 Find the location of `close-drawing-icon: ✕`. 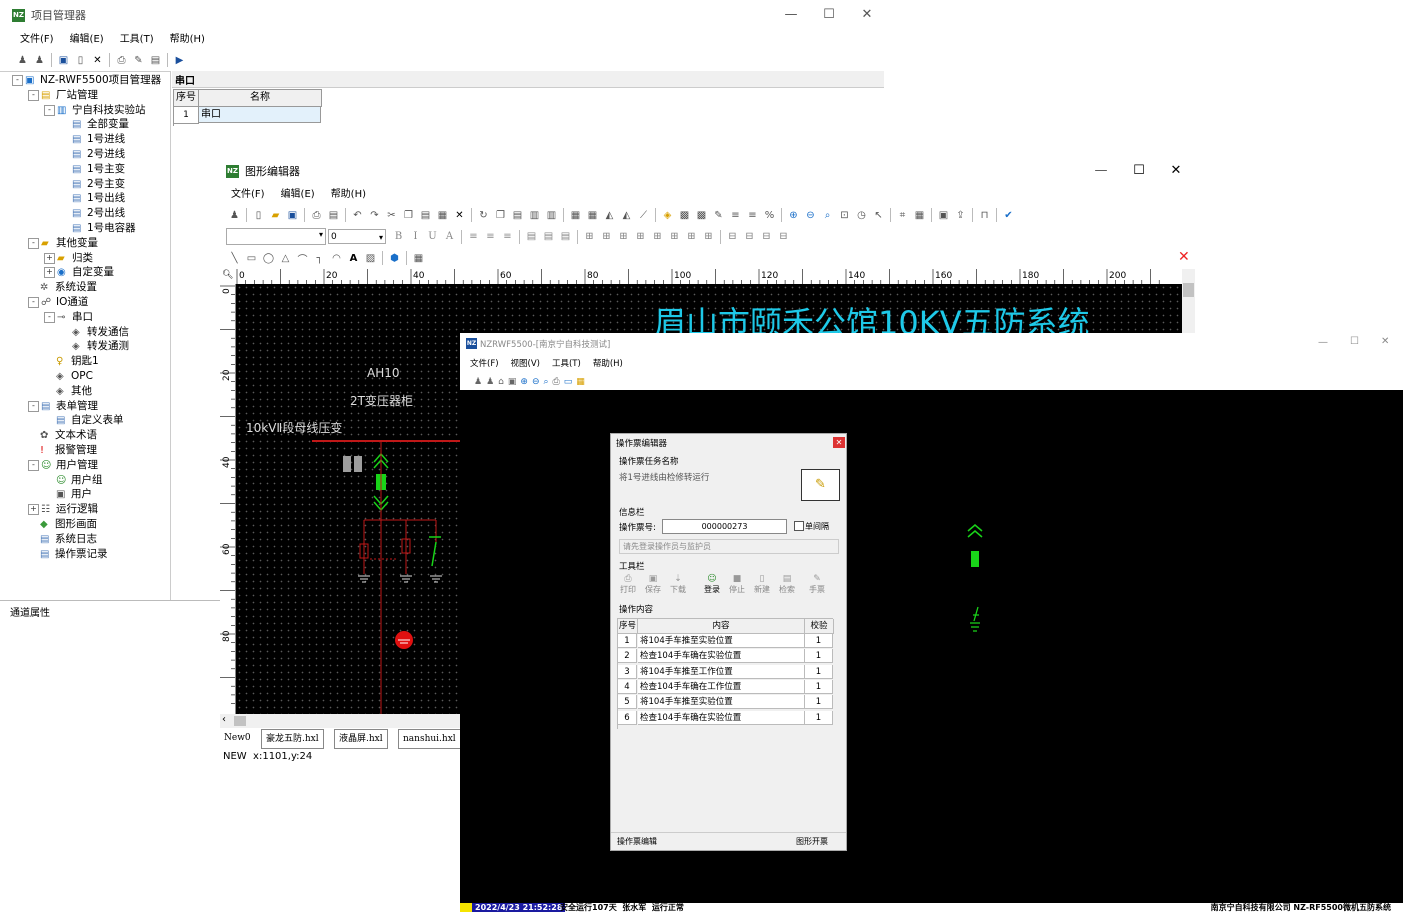

close-drawing-icon: ✕ is located at coordinates (1184, 257).